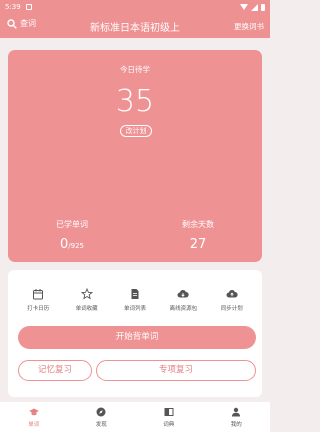 This screenshot has height=432, width=320. What do you see at coordinates (101, 411) in the screenshot?
I see `compass-icon` at bounding box center [101, 411].